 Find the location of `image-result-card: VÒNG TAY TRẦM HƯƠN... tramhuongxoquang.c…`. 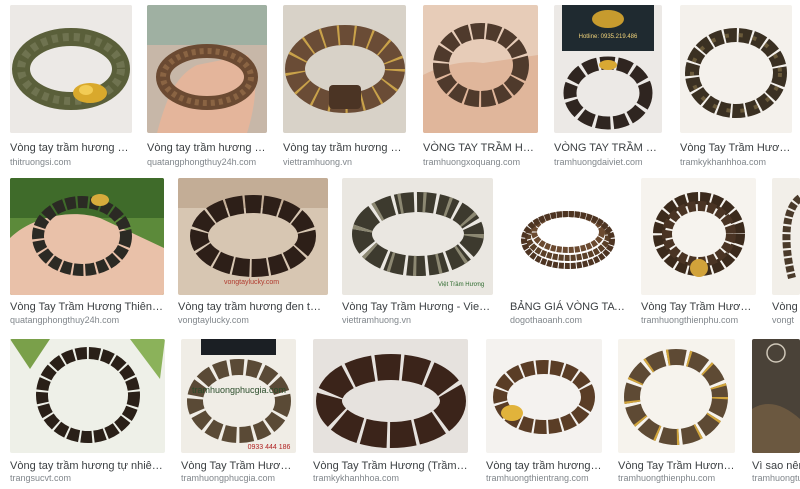

image-result-card: VÒNG TAY TRẦM HƯƠN... tramhuongxoquang.c… is located at coordinates (480, 86).